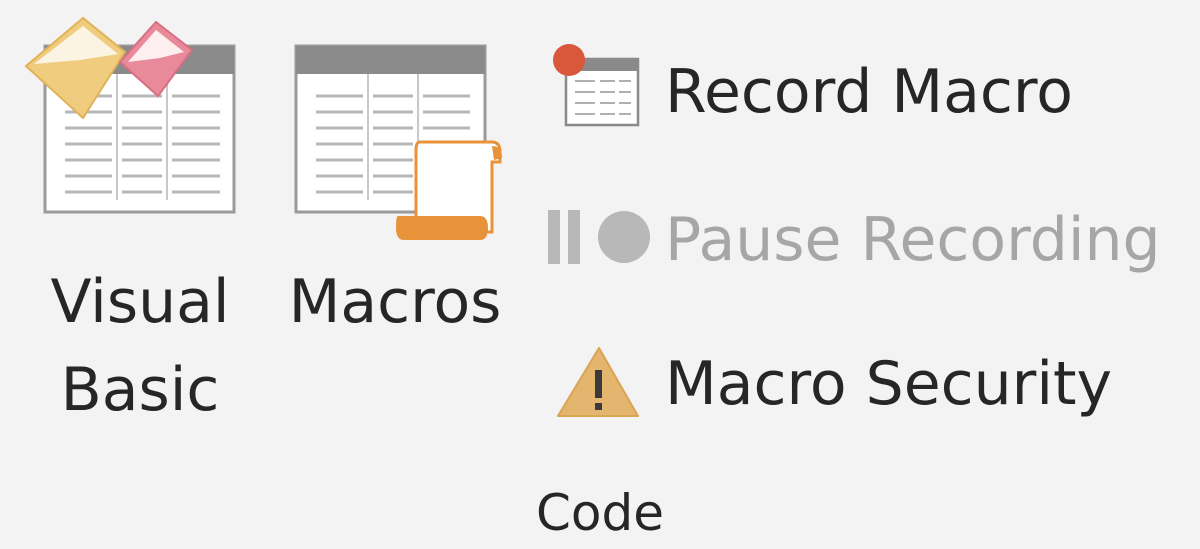 The image size is (1200, 549). Describe the element at coordinates (140, 346) in the screenshot. I see `visual-basic-label: Visual Basic` at that location.